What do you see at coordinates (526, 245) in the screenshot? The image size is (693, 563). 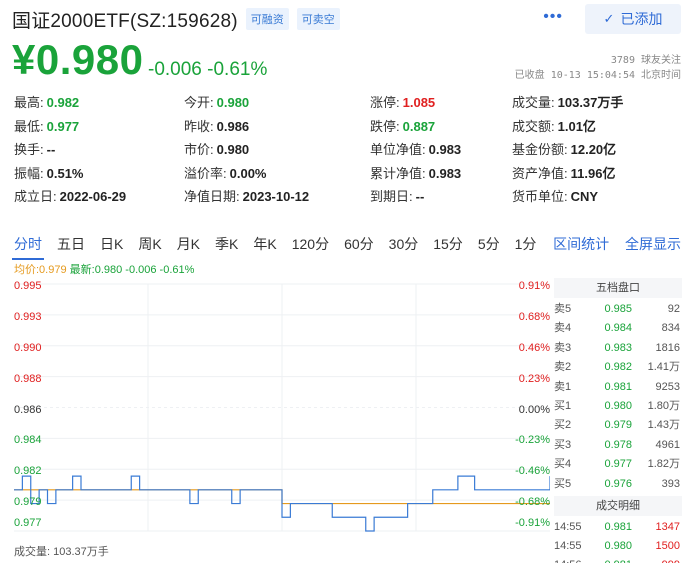 I see `tab-12: 1分` at bounding box center [526, 245].